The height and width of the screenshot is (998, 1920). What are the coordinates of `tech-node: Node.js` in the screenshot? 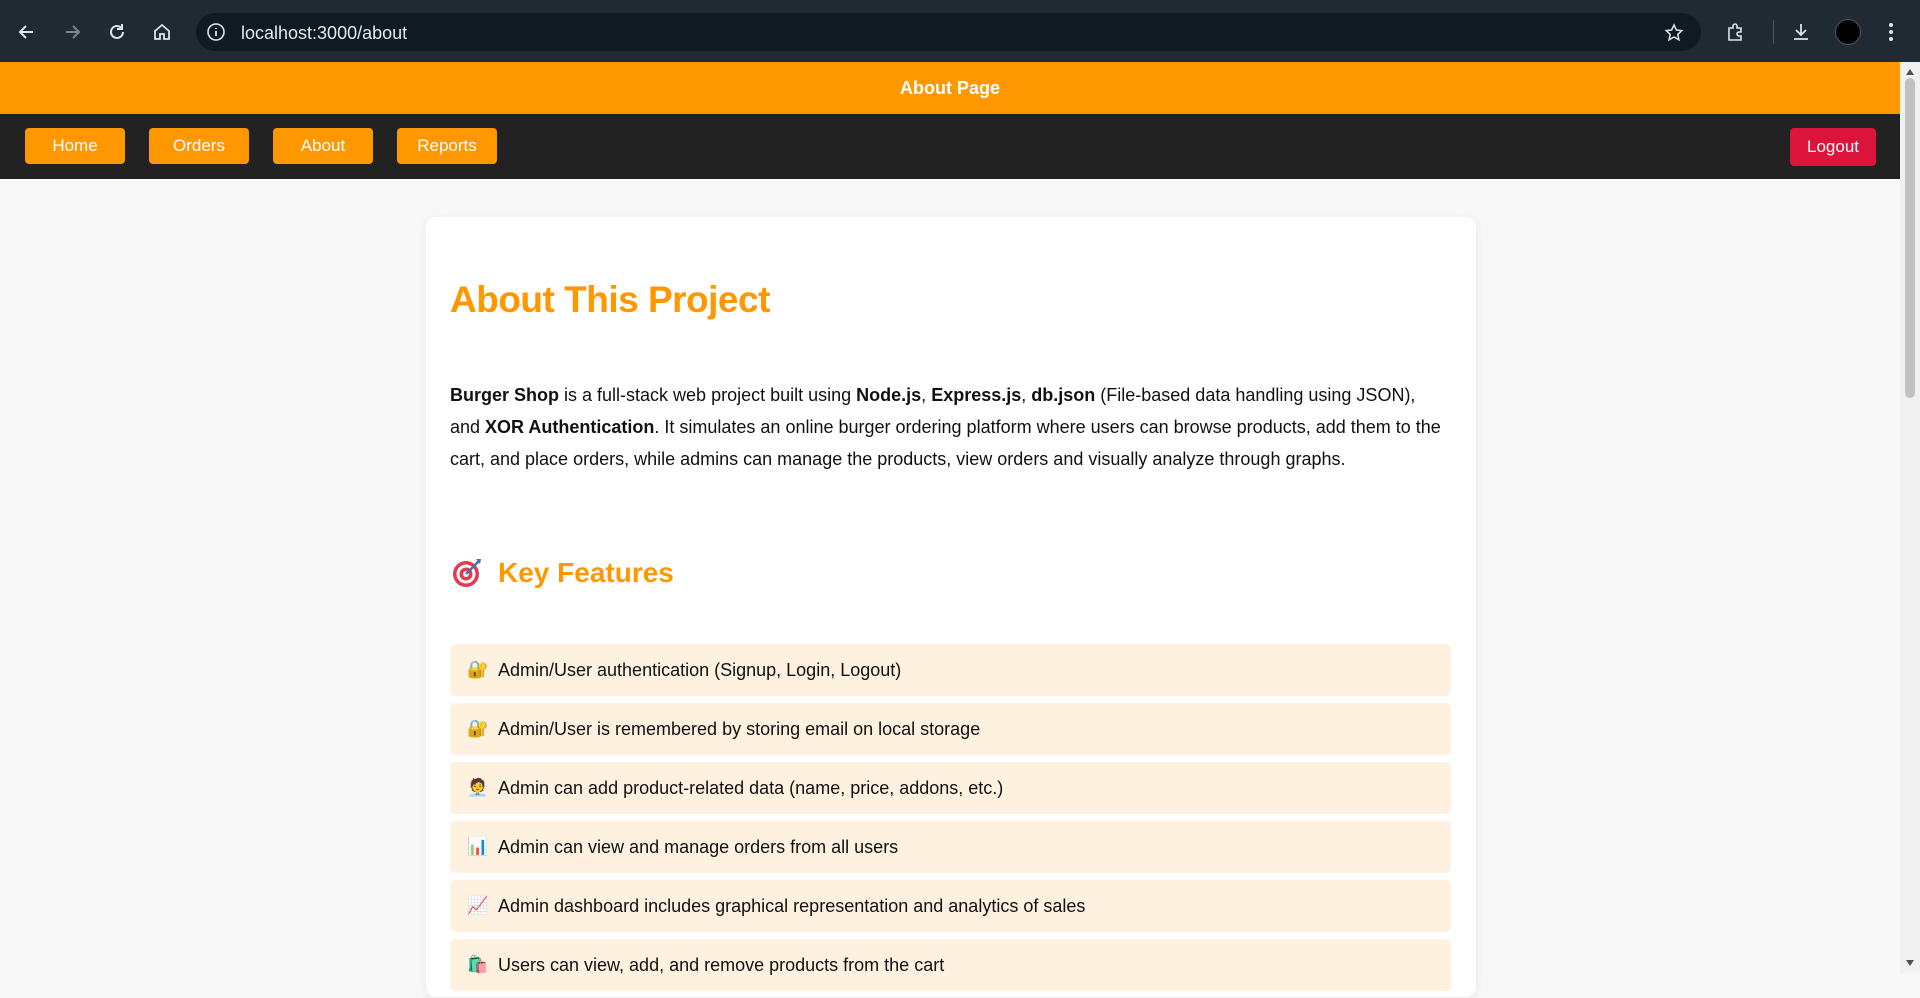 It's located at (889, 395).